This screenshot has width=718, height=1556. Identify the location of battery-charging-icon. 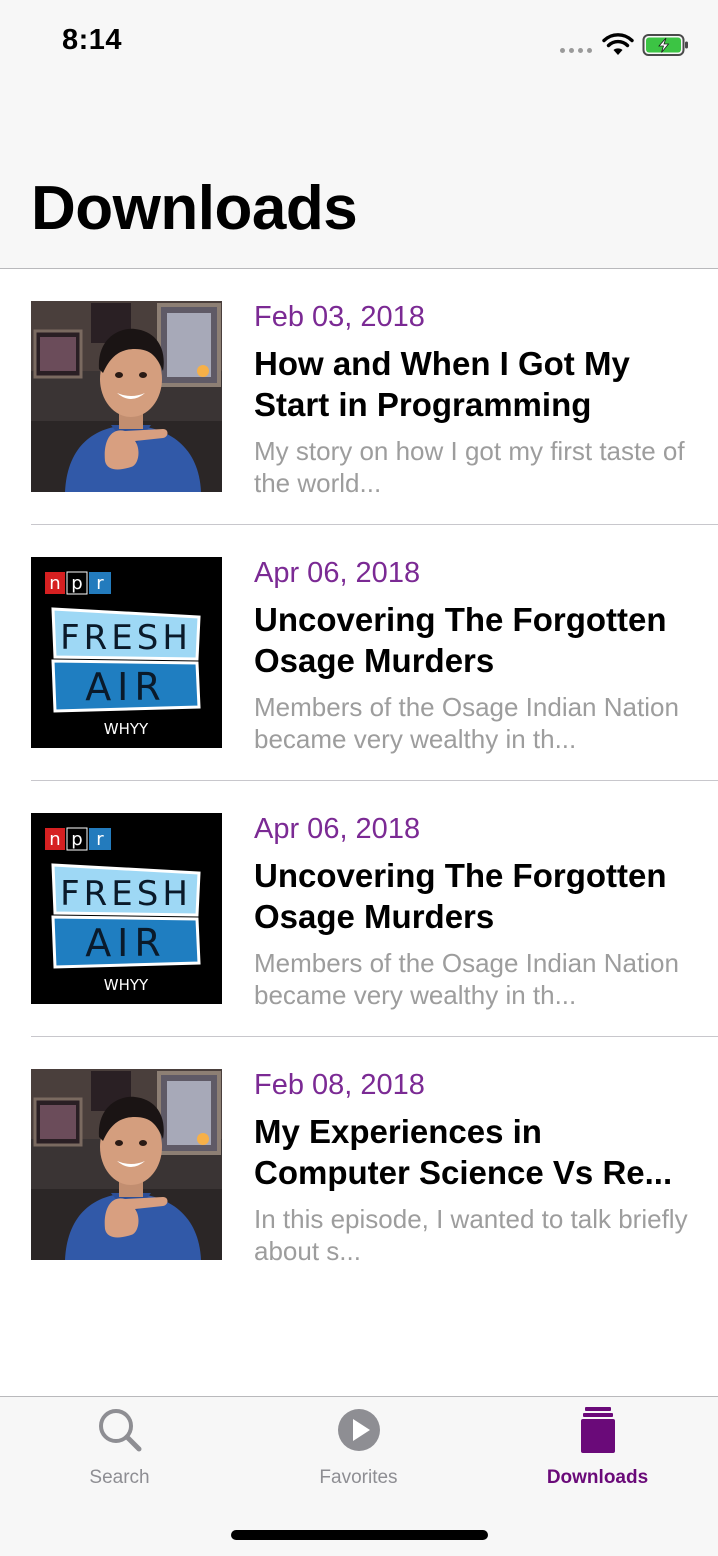
(665, 45).